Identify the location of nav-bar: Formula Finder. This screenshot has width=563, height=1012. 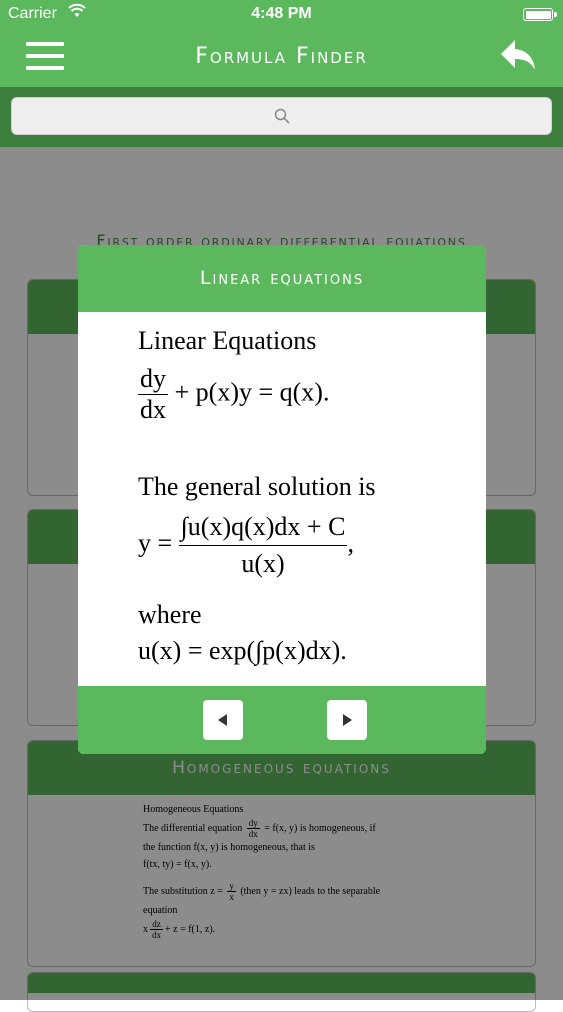
(281, 57).